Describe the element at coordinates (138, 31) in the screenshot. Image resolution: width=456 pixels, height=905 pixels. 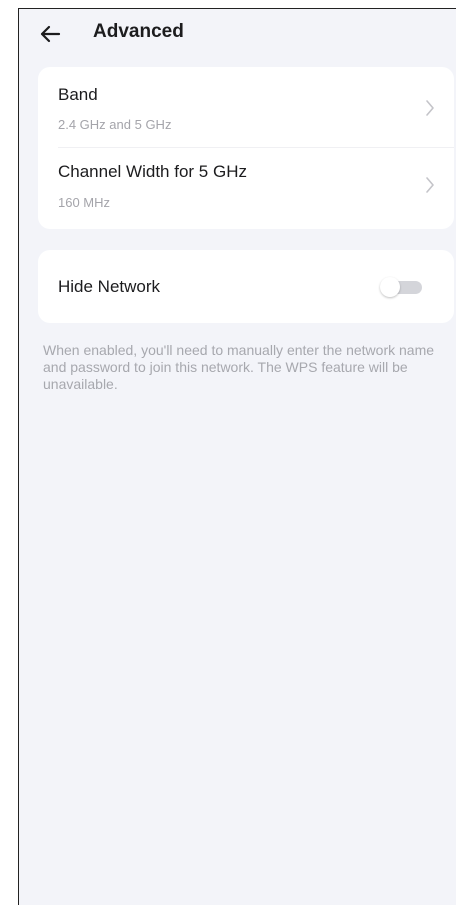
I see `page-title: Advanced` at that location.